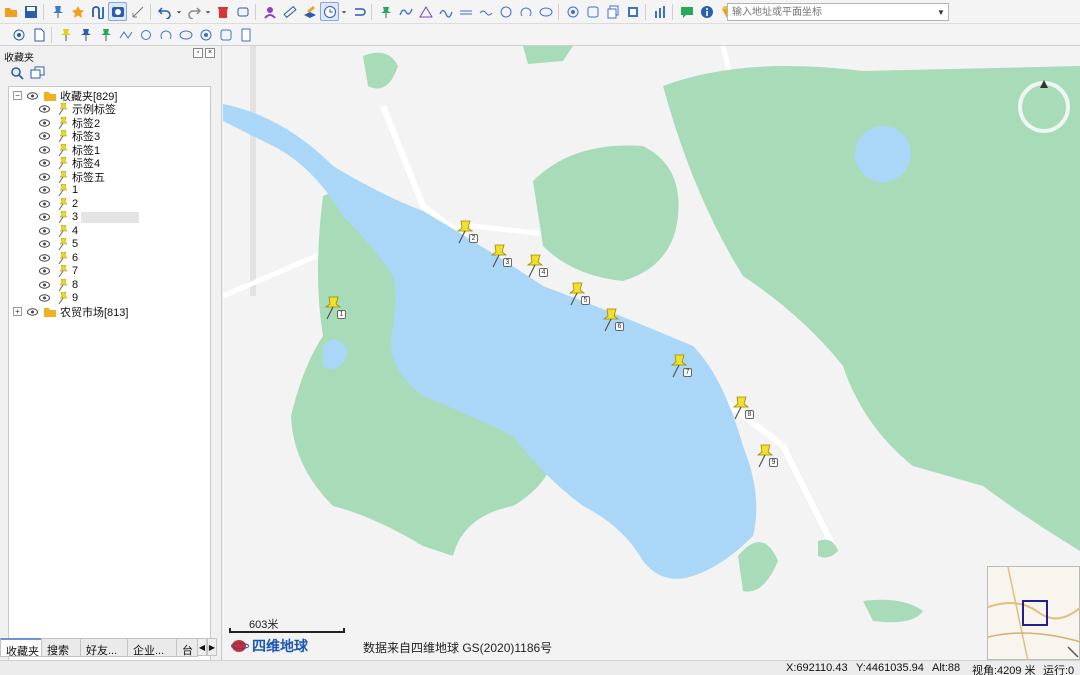 The image size is (1080, 675). I want to click on tree-item: 标签五, so click(72, 177).